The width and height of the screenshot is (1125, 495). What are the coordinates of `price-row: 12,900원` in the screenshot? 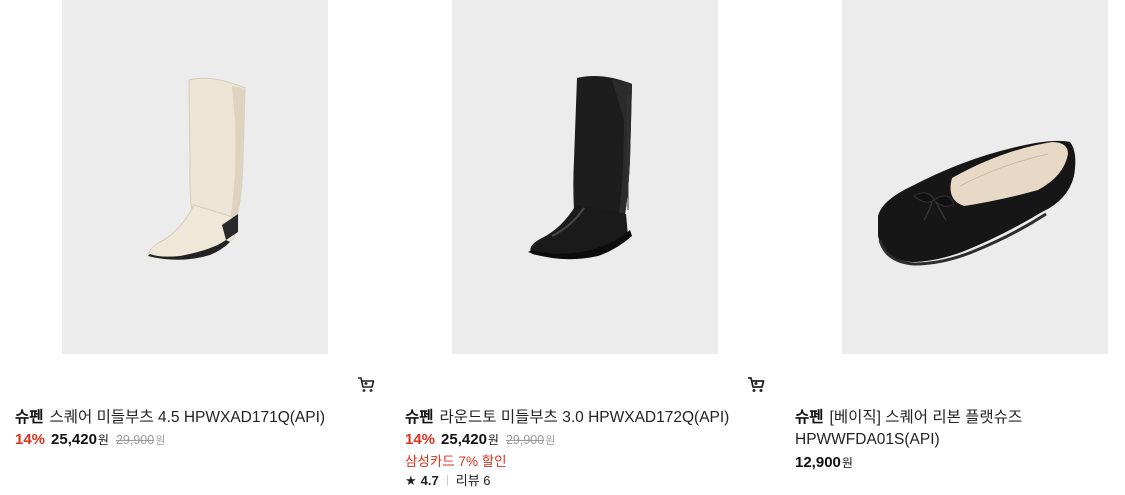 It's located at (827, 463).